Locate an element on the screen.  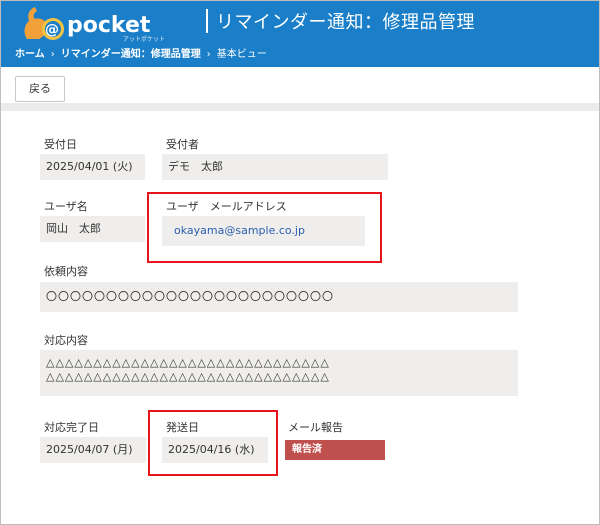
brand-tagline: アットポケット is located at coordinates (144, 39).